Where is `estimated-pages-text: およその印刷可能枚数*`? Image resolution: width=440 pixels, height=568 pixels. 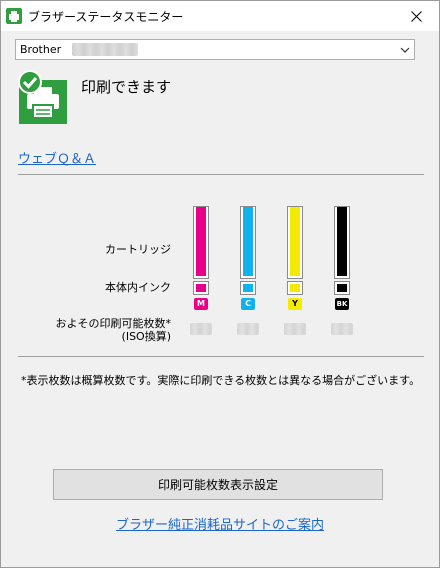
estimated-pages-text: およその印刷可能枚数* is located at coordinates (113, 323).